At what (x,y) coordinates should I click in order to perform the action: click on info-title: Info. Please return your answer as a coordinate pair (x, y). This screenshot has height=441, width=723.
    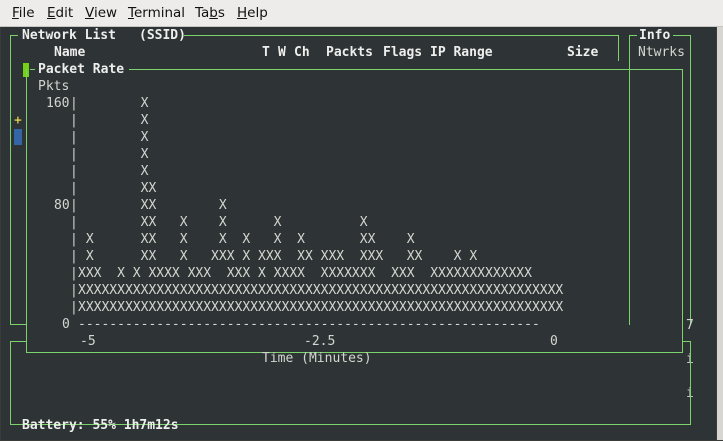
    Looking at the image, I should click on (655, 35).